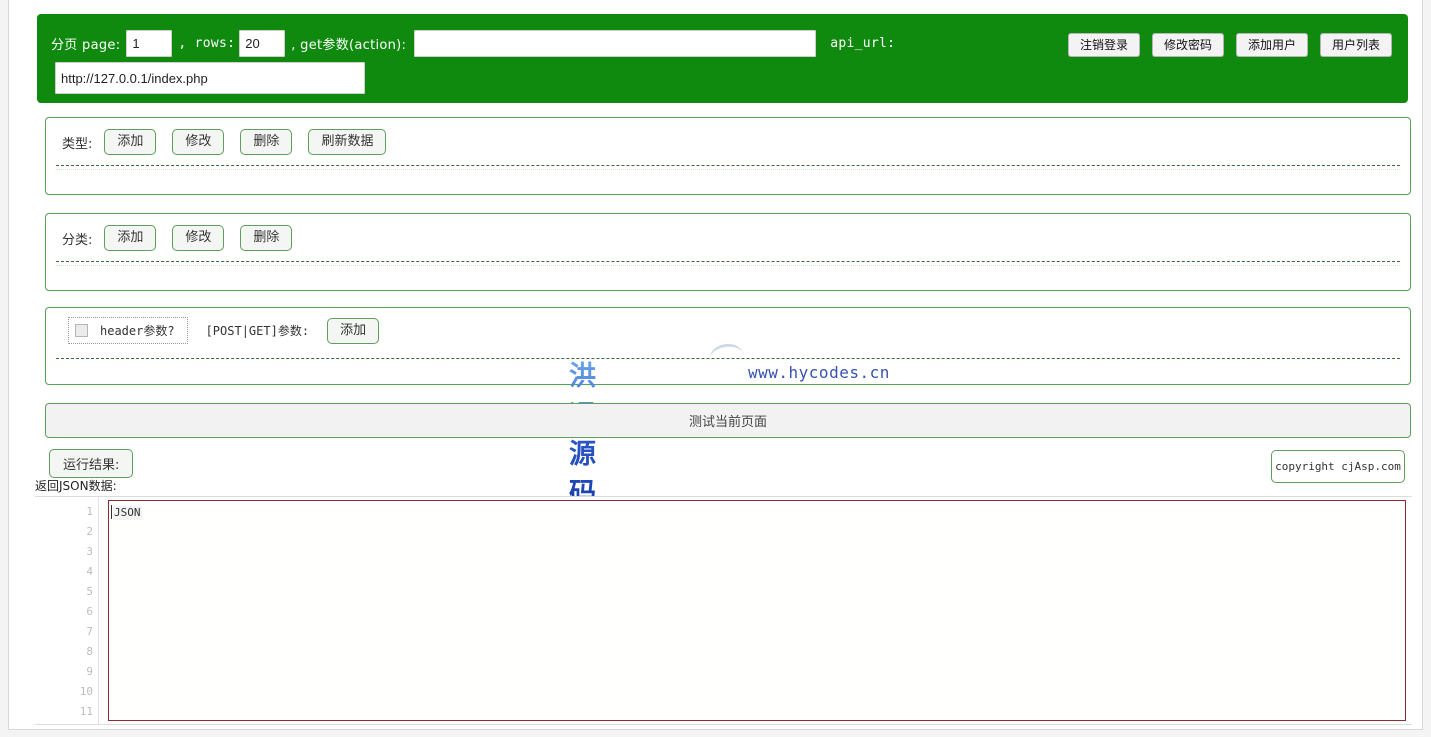 This screenshot has width=1431, height=737. I want to click on category-label: 分类:, so click(77, 240).